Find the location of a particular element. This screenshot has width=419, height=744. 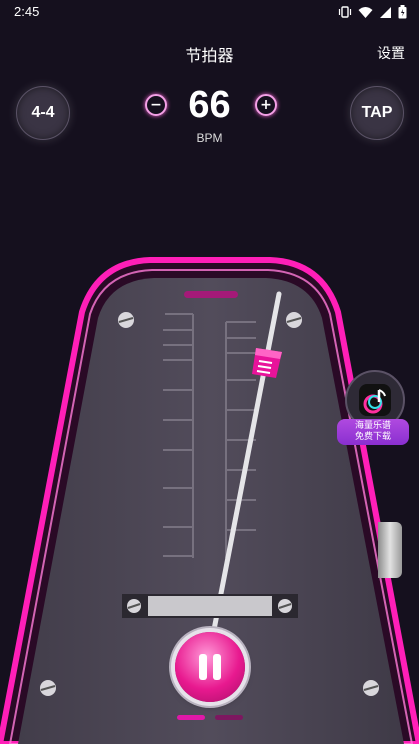

ad-line-2: 免费下载 is located at coordinates (372, 437).